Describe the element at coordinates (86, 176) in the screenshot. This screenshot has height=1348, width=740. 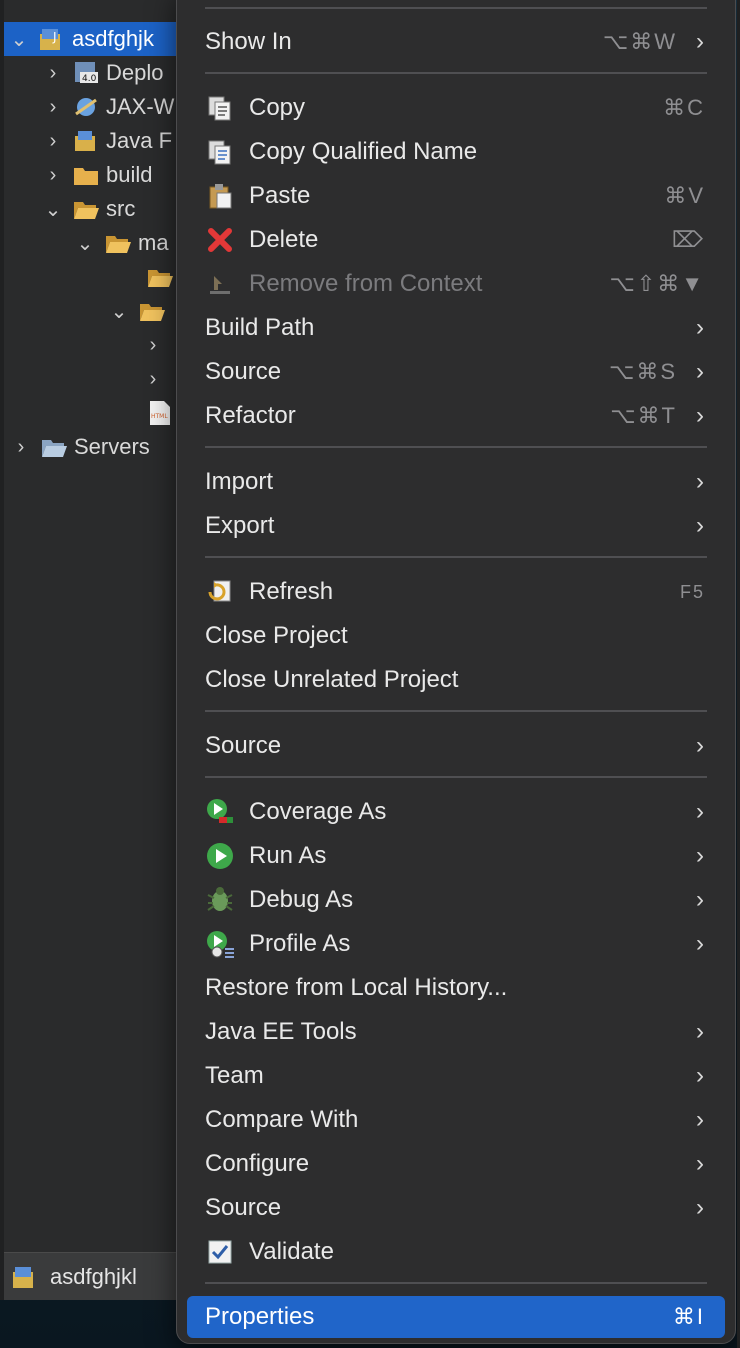
I see `folder-icon` at that location.